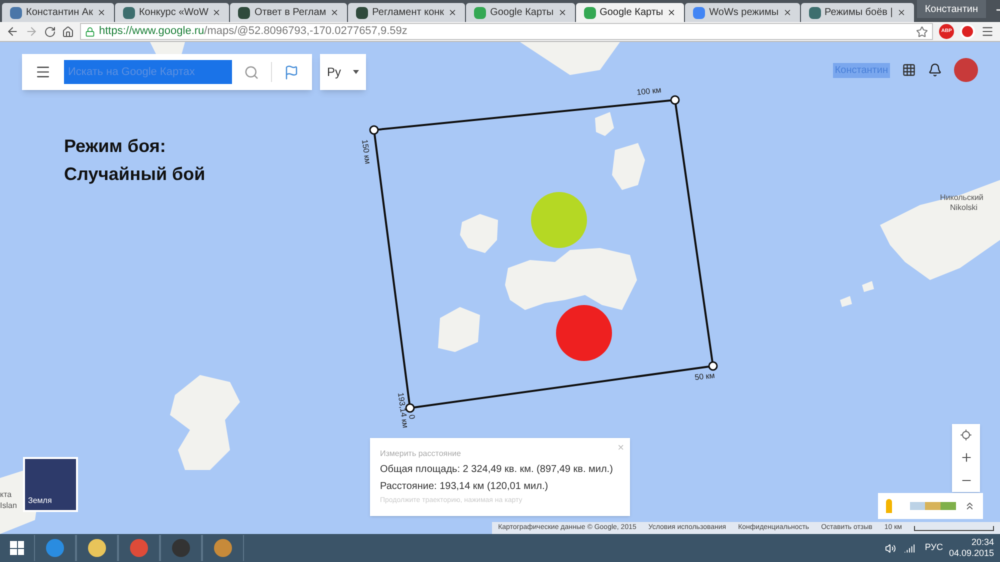 The height and width of the screenshot is (562, 1000). I want to click on search-icon, so click(251, 72).